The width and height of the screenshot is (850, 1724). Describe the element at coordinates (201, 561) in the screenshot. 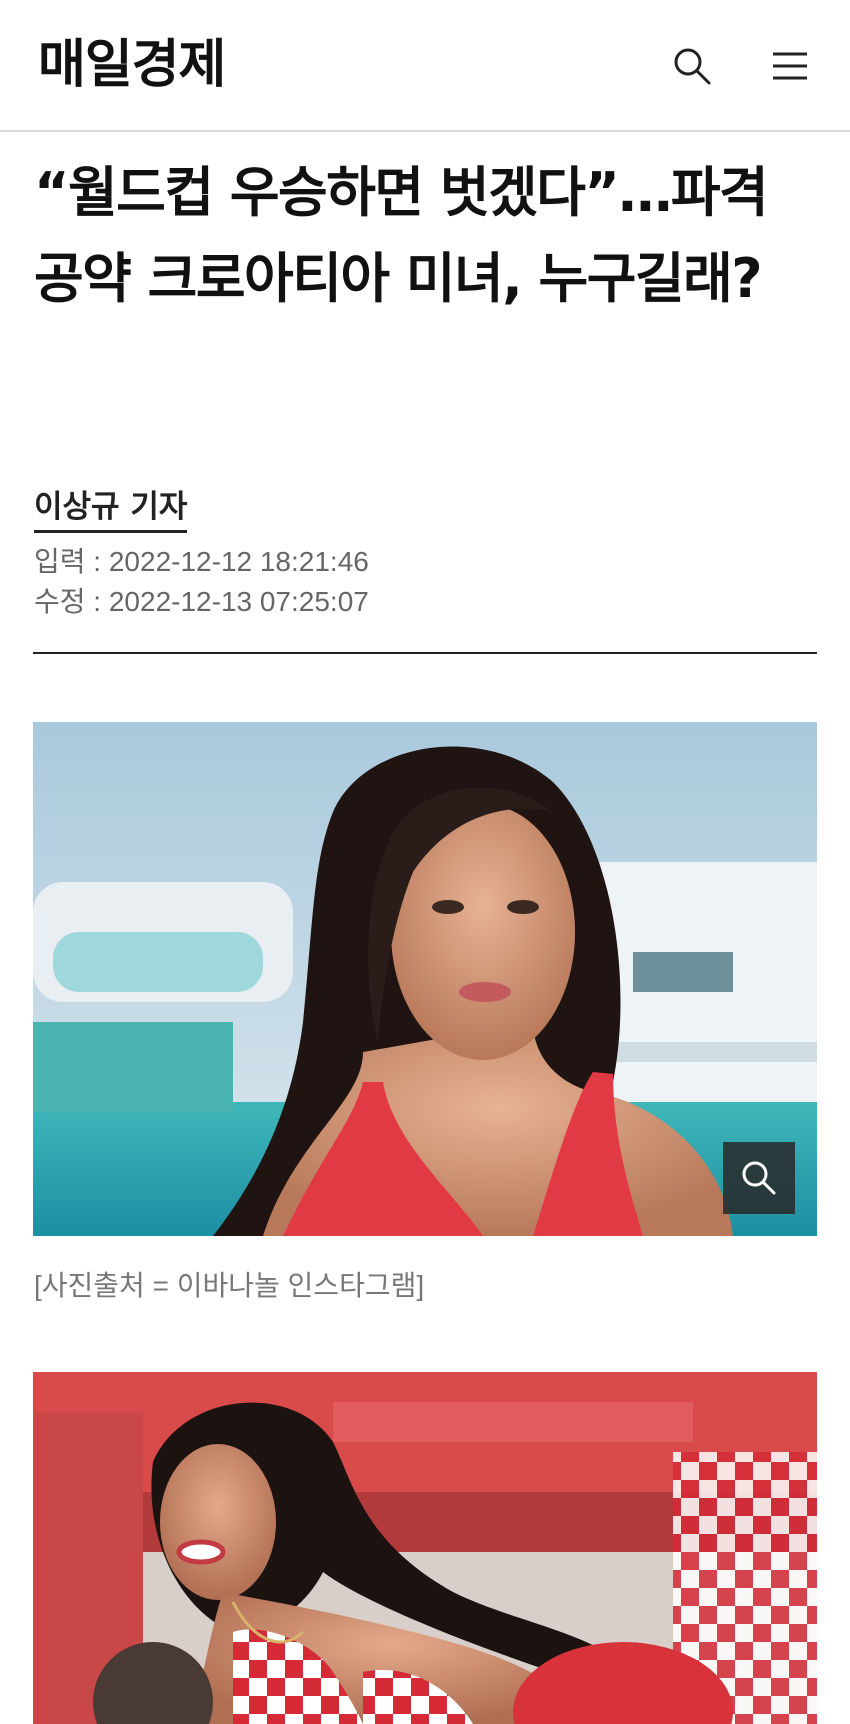

I see `published-date: 입력 : 2022-12-12 18:21:46` at that location.